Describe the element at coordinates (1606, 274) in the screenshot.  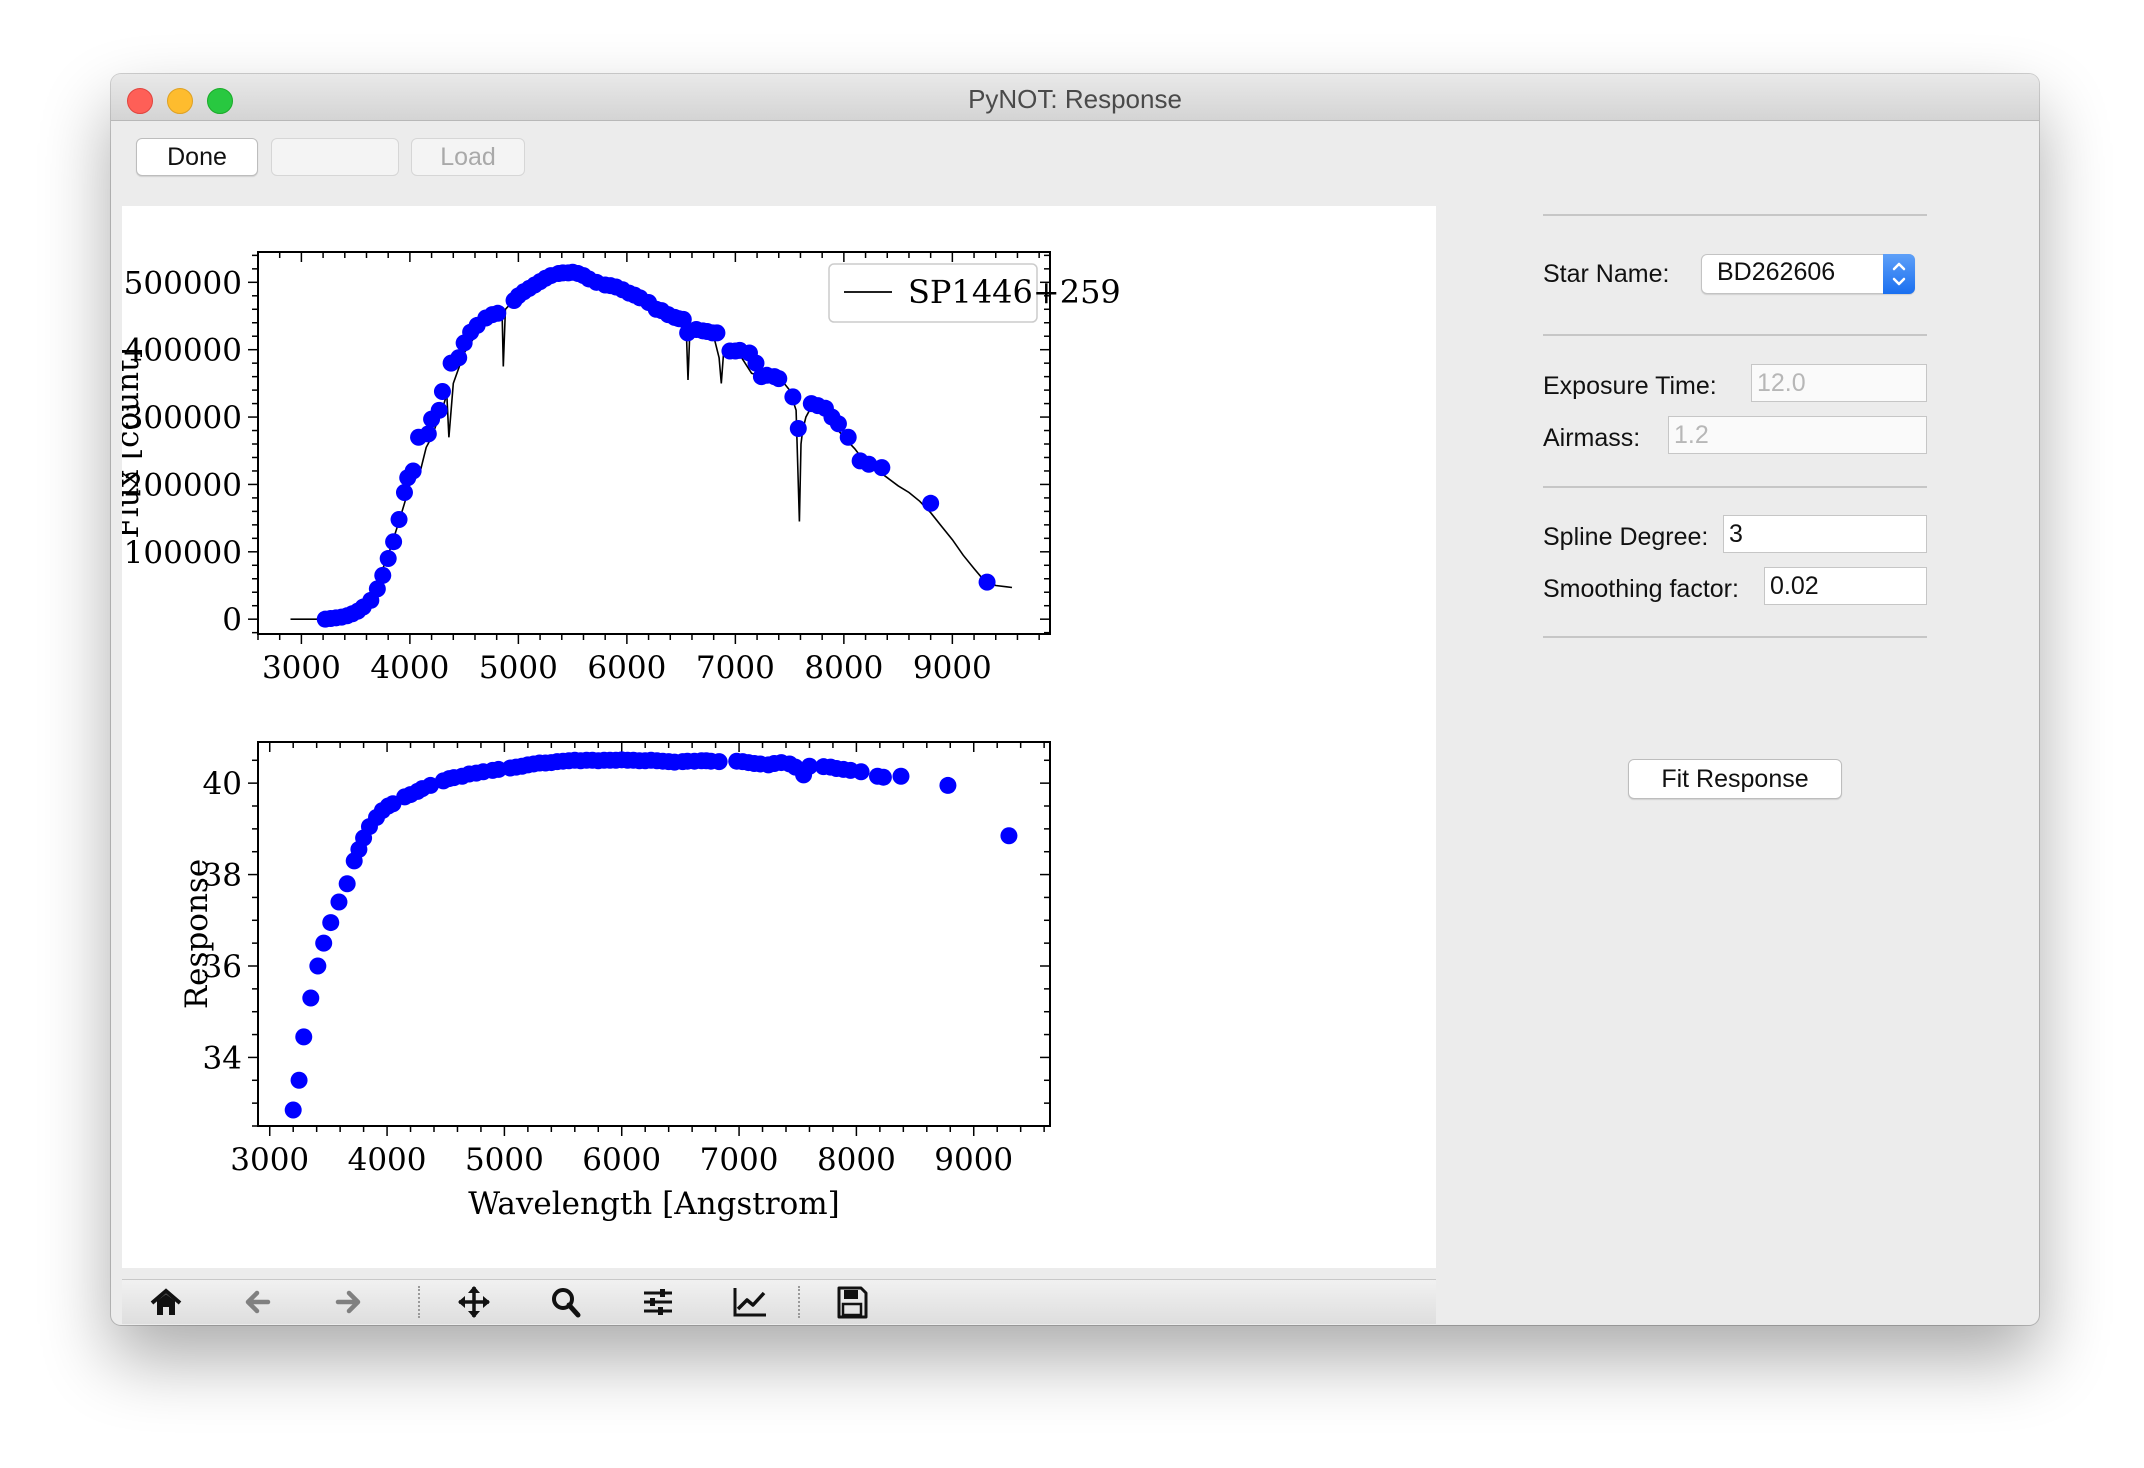
I see `star-name-label: Star Name:` at that location.